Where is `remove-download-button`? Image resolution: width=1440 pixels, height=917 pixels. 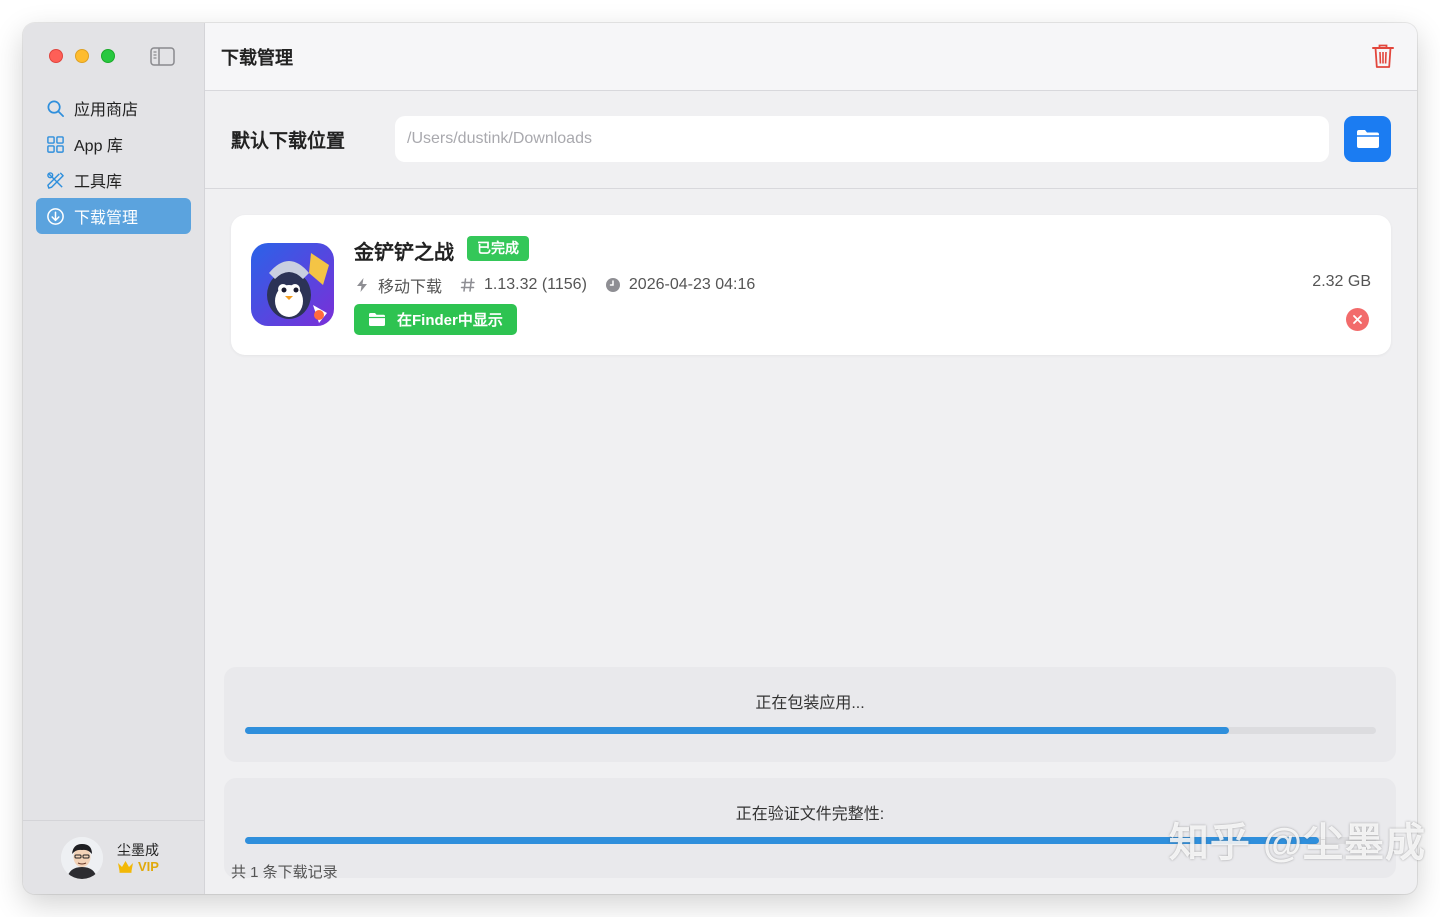
remove-download-button is located at coordinates (1357, 319).